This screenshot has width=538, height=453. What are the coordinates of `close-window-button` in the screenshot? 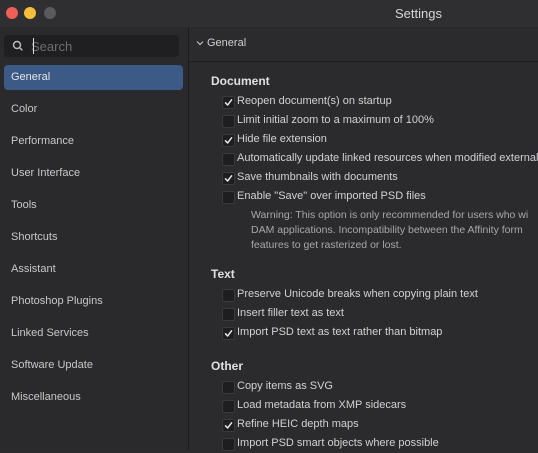 It's located at (12, 13).